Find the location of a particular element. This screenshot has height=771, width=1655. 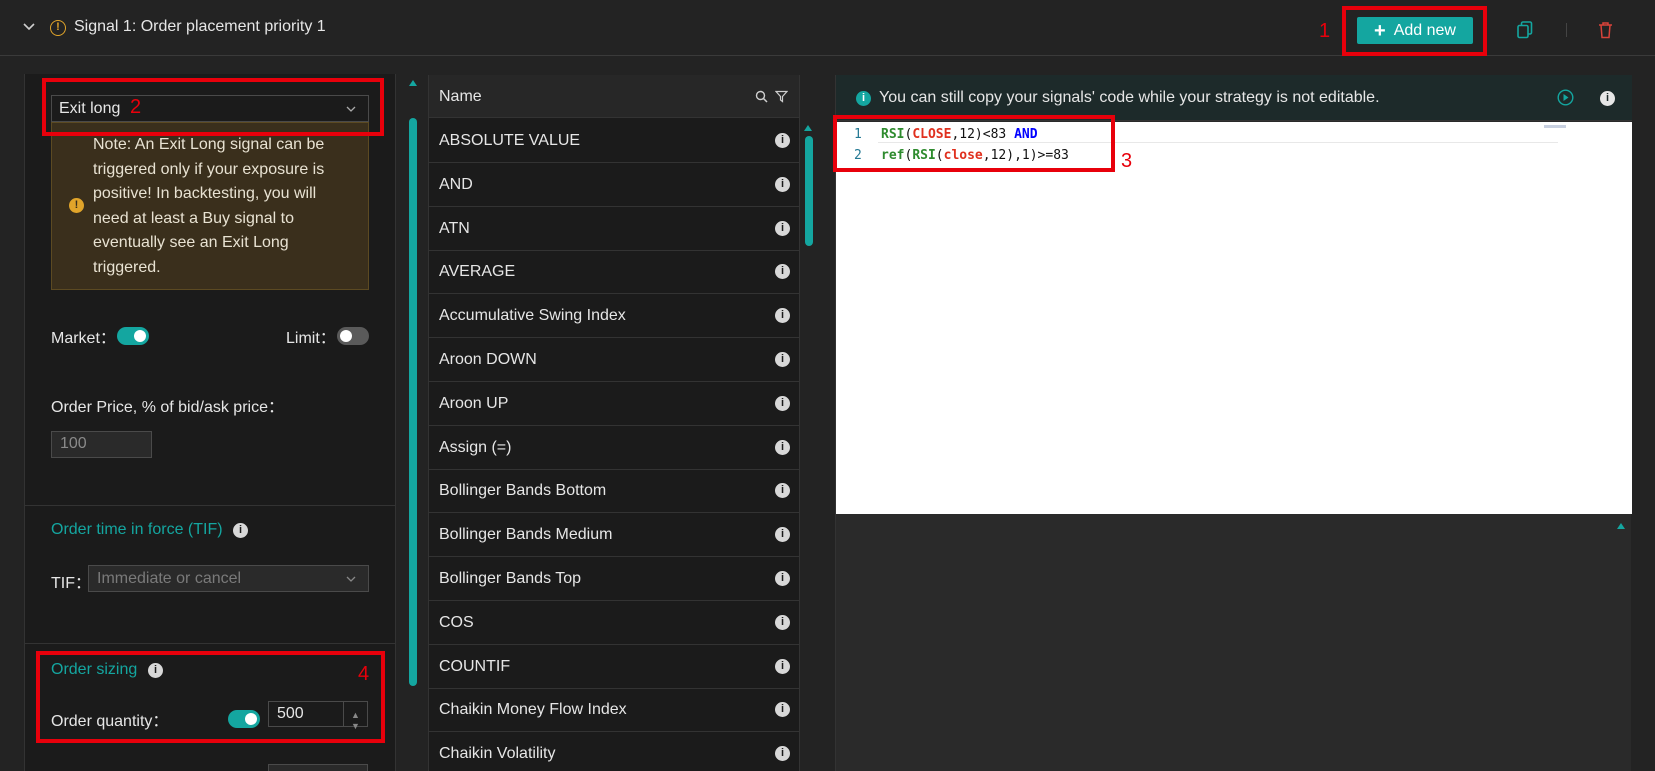

function-name: COS is located at coordinates (456, 622).